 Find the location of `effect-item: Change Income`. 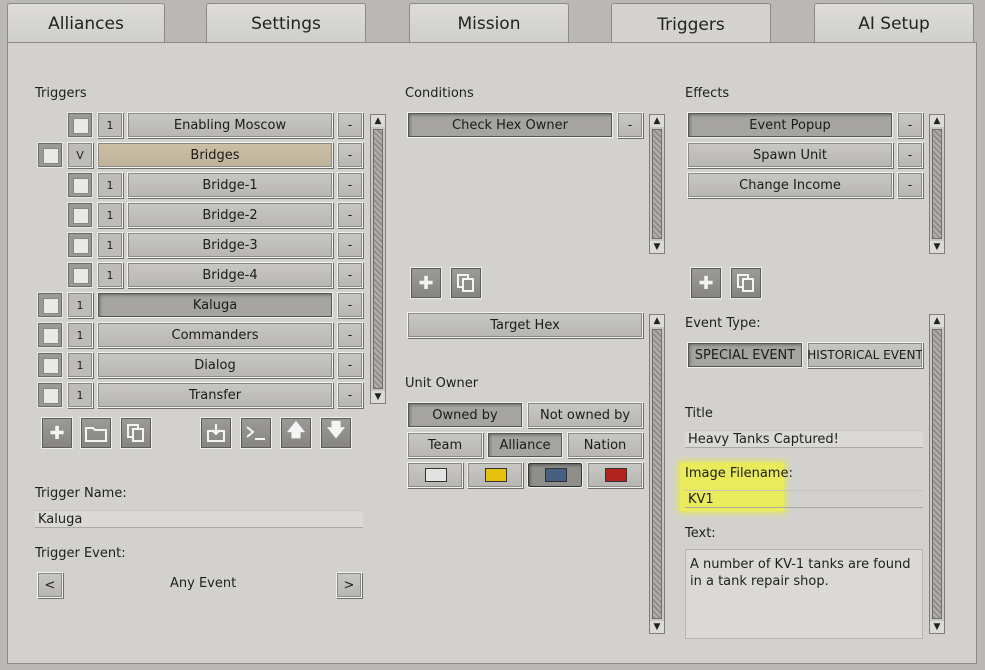

effect-item: Change Income is located at coordinates (790, 185).